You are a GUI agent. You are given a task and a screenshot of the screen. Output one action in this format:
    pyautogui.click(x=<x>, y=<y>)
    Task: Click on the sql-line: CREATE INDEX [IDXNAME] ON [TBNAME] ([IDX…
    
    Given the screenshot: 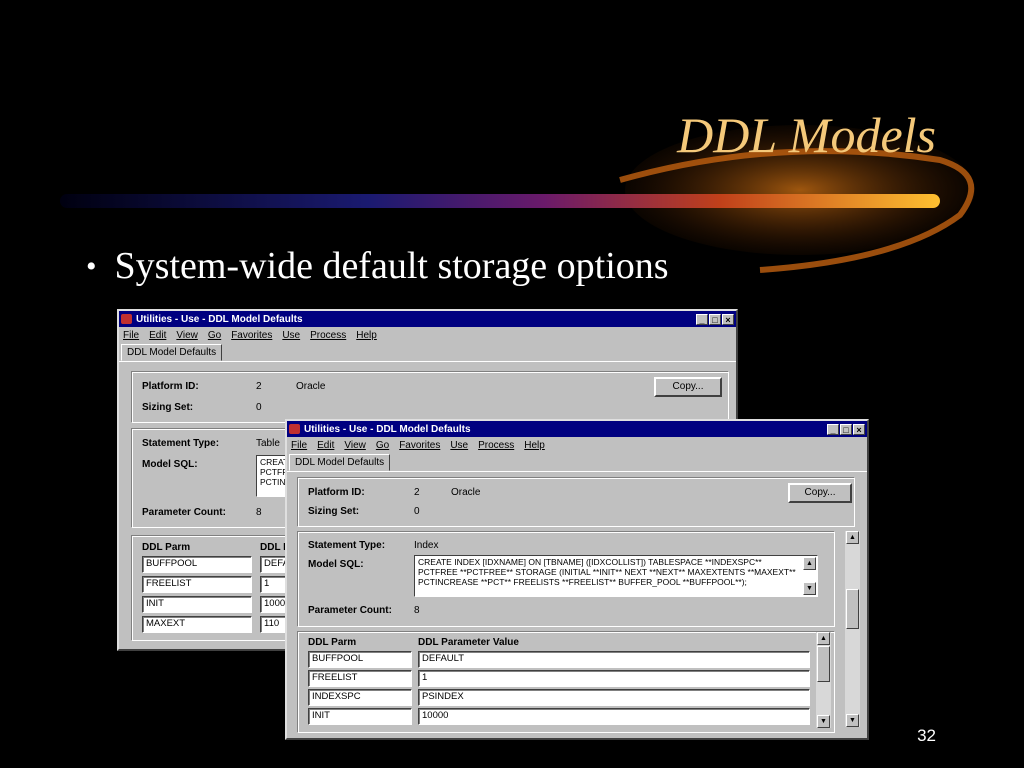 What is the action you would take?
    pyautogui.click(x=590, y=562)
    